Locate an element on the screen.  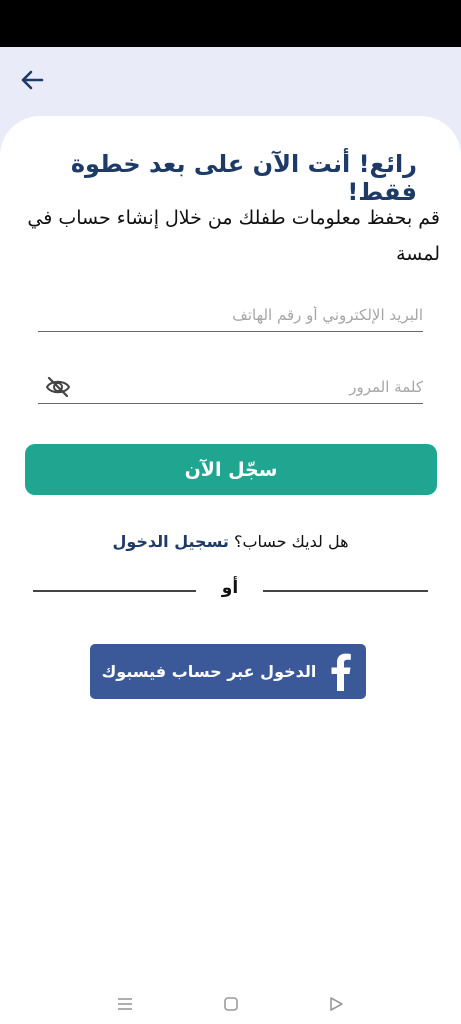
back-triangle-icon is located at coordinates (336, 1004).